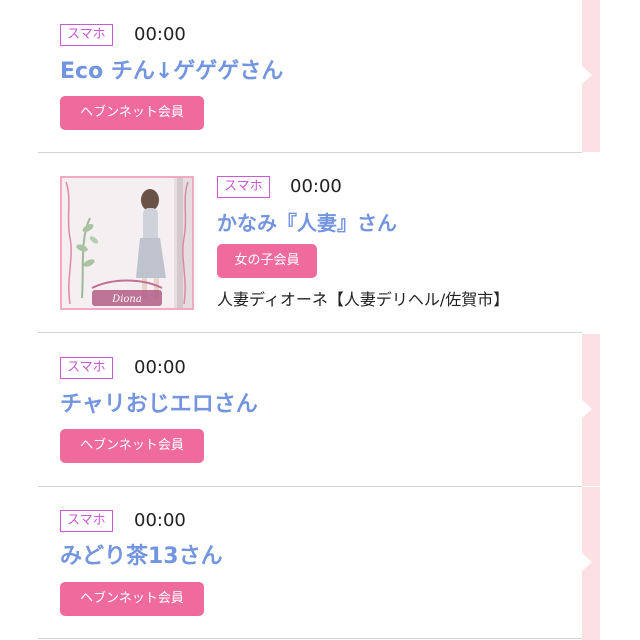  What do you see at coordinates (141, 557) in the screenshot?
I see `user-name-link: みどり茶13さん` at bounding box center [141, 557].